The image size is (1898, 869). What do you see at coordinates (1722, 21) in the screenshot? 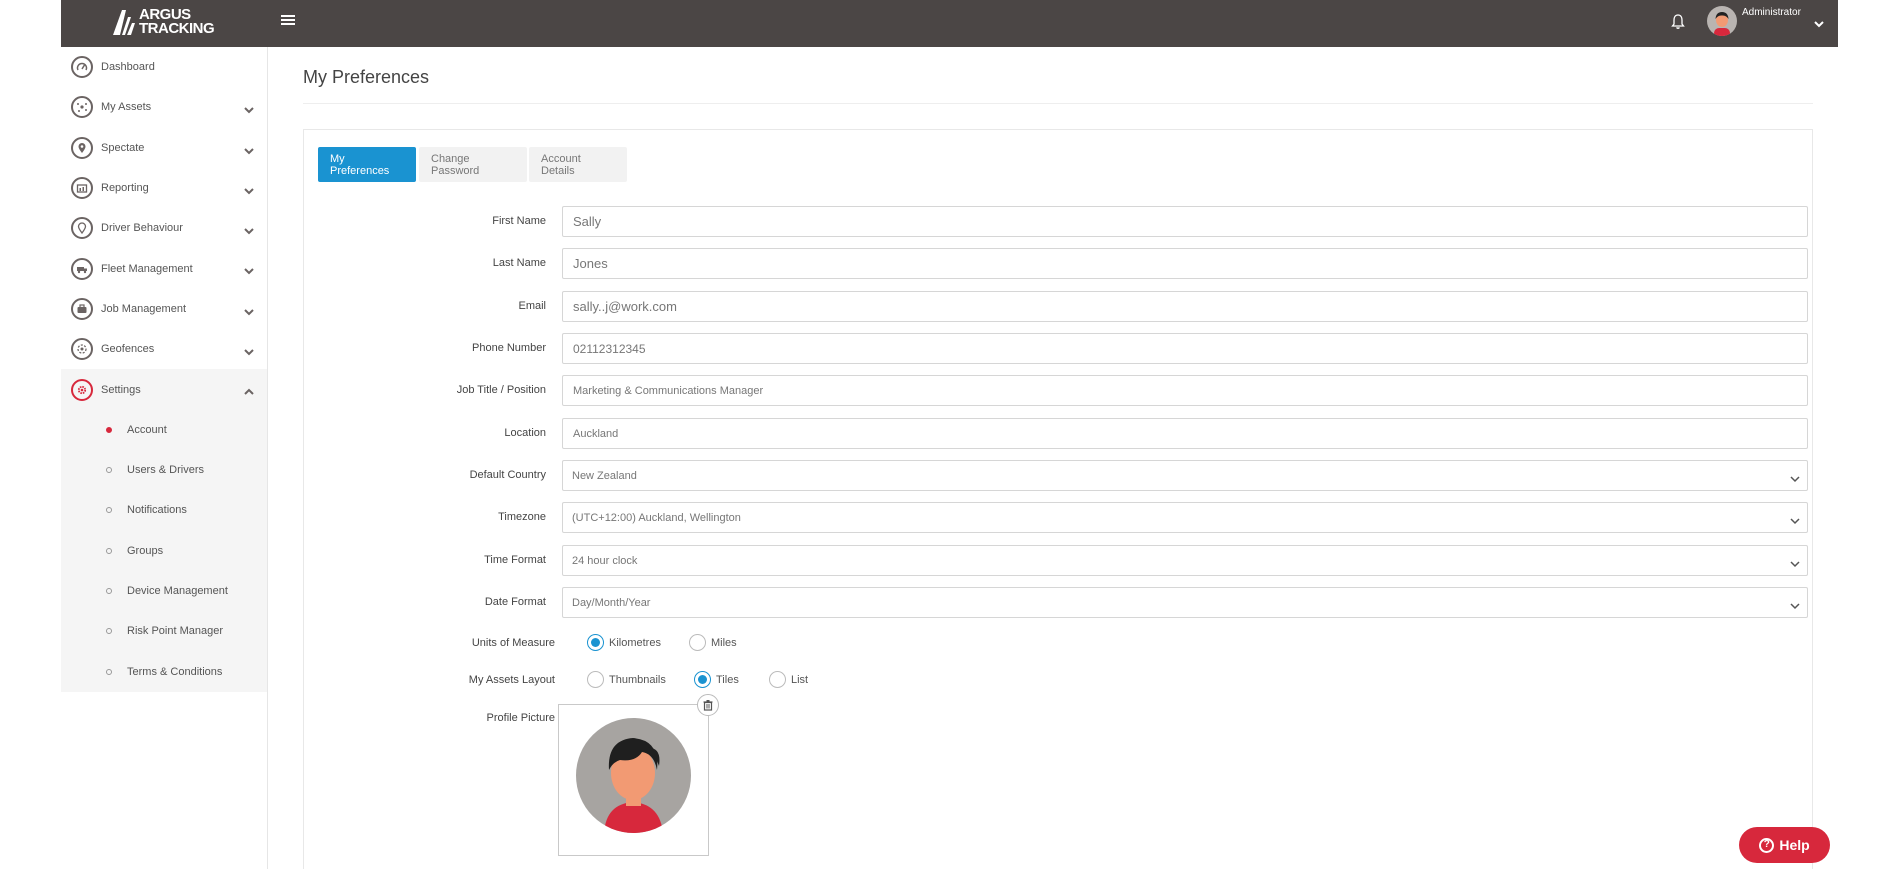
I see `user-avatar` at bounding box center [1722, 21].